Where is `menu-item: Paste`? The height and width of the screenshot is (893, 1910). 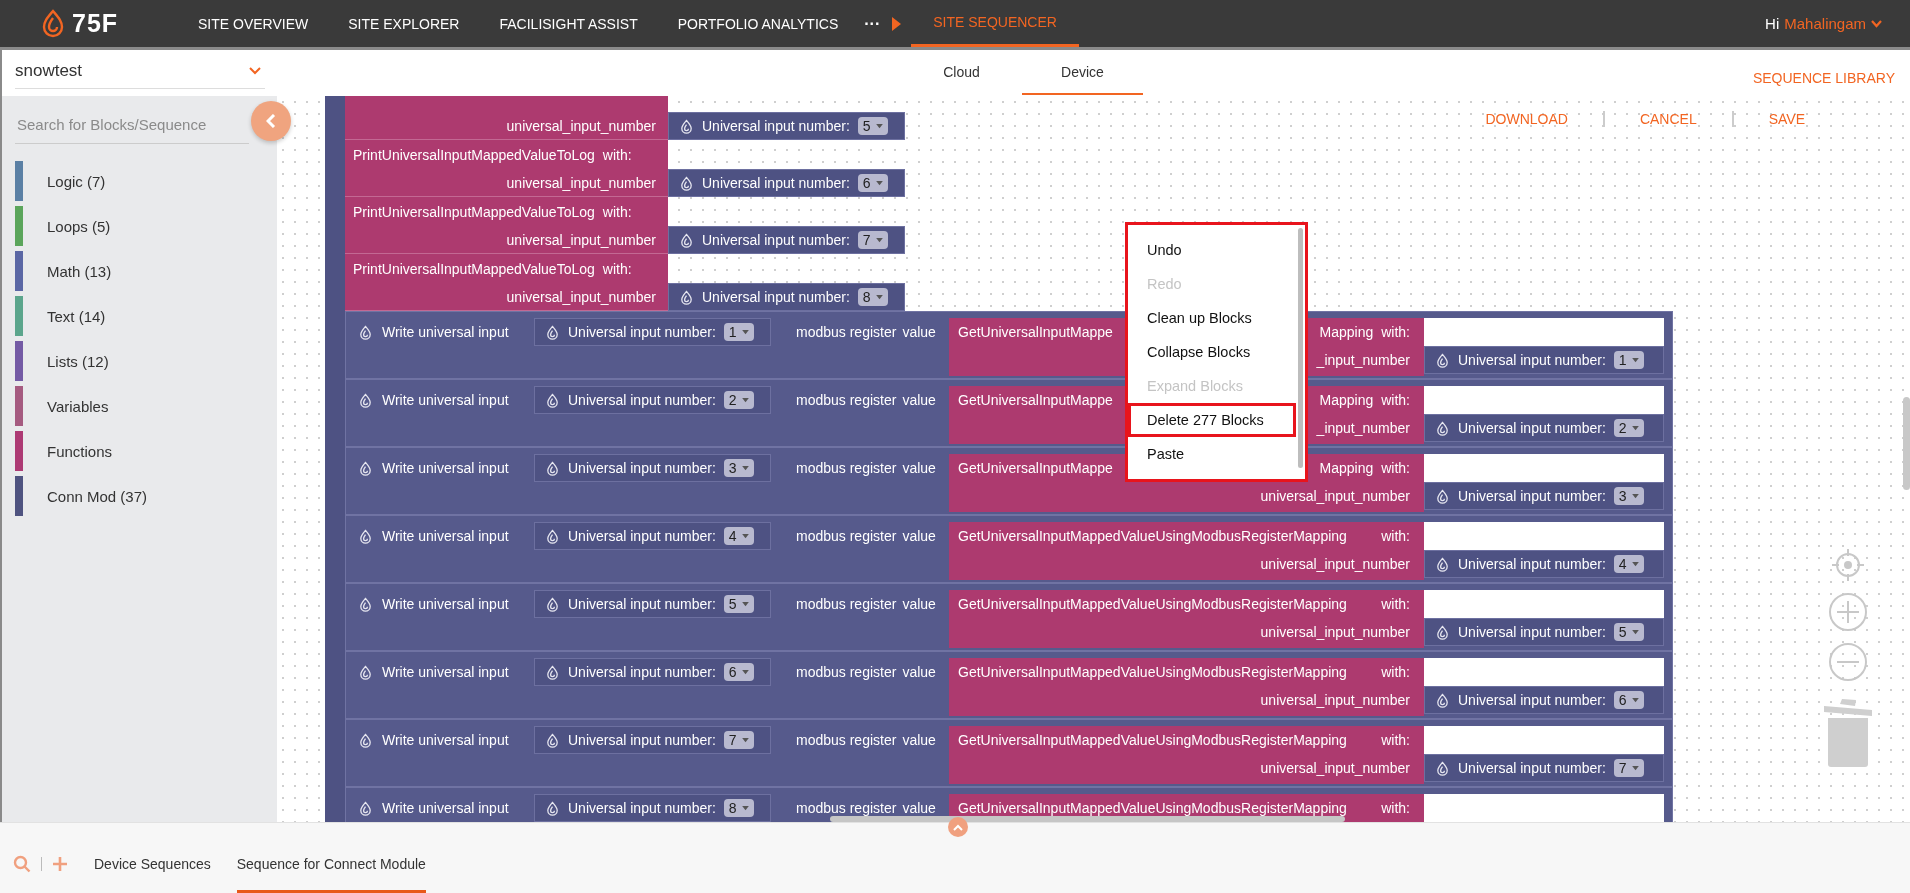 menu-item: Paste is located at coordinates (1212, 454).